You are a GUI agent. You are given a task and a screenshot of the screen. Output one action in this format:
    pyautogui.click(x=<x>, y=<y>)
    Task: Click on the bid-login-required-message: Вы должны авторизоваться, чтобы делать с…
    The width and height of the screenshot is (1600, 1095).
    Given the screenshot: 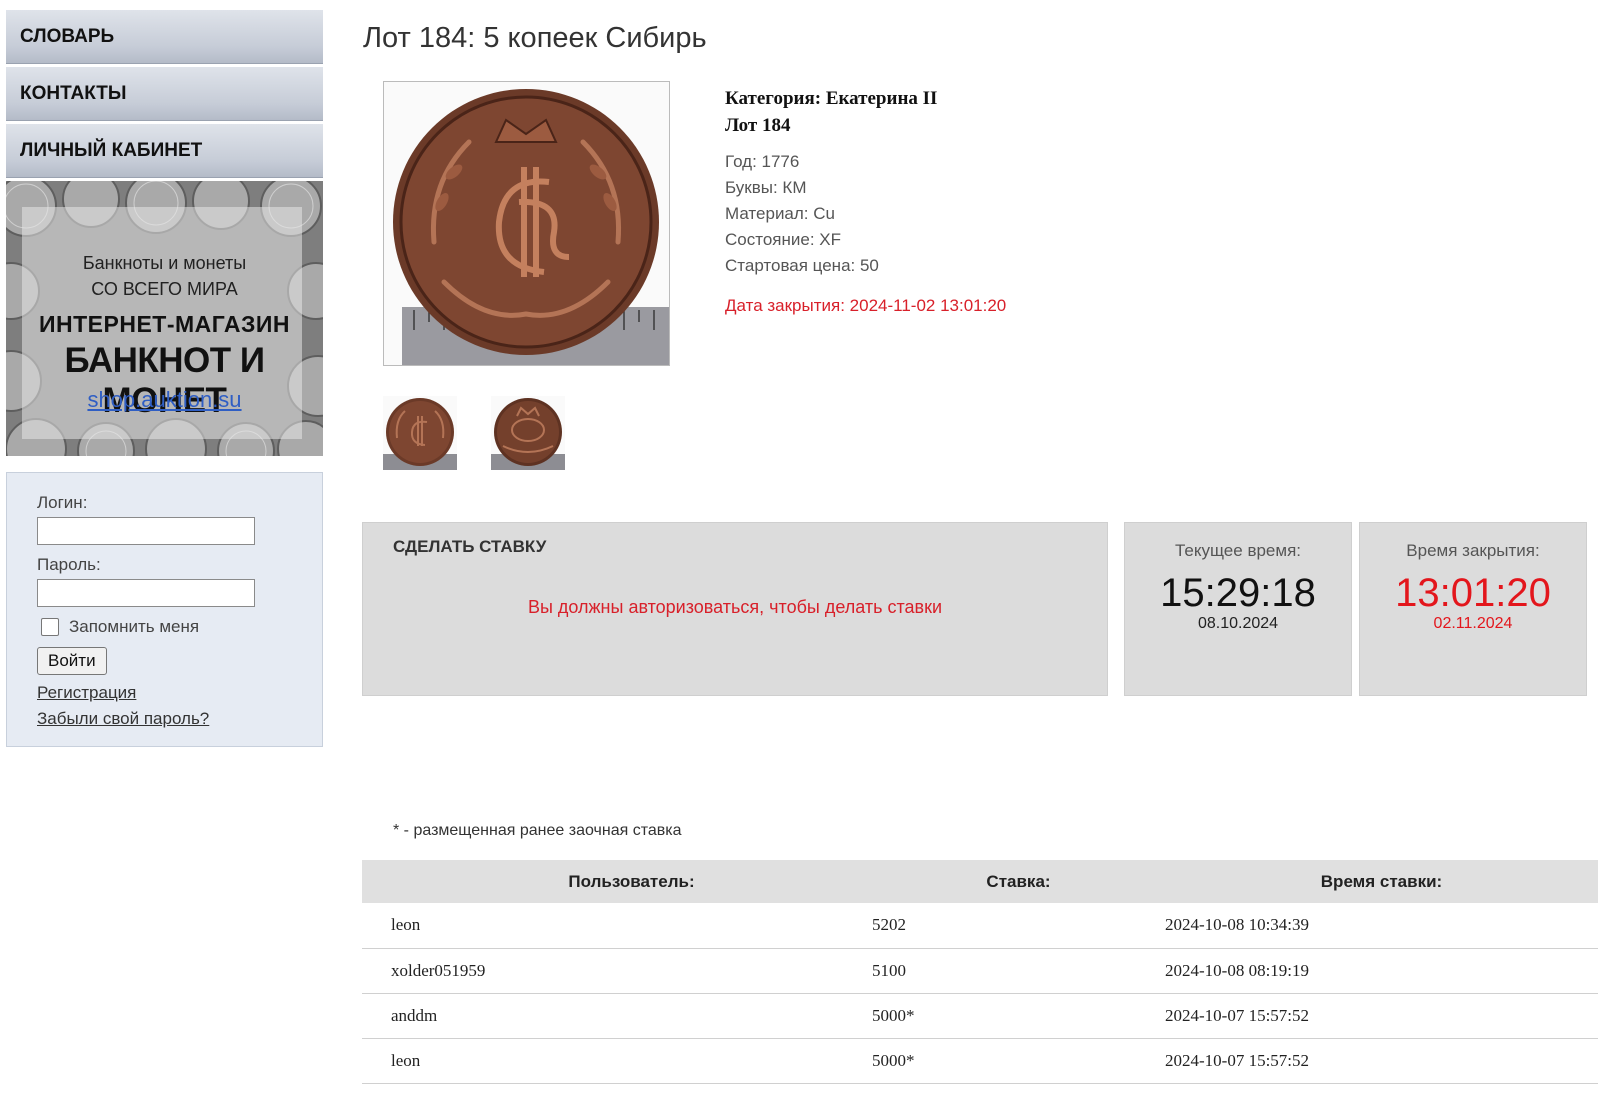 What is the action you would take?
    pyautogui.click(x=735, y=607)
    